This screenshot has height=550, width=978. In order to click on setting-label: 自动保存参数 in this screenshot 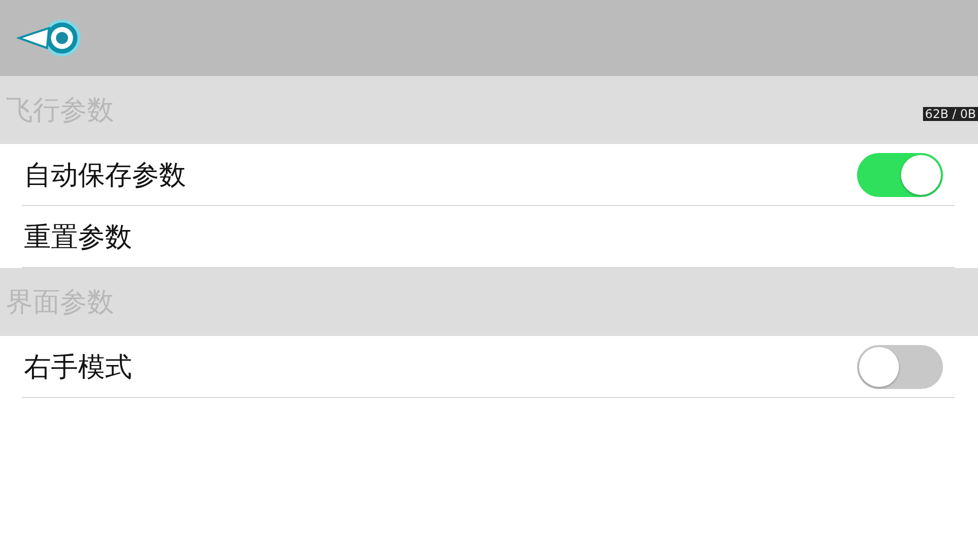, I will do `click(104, 175)`.